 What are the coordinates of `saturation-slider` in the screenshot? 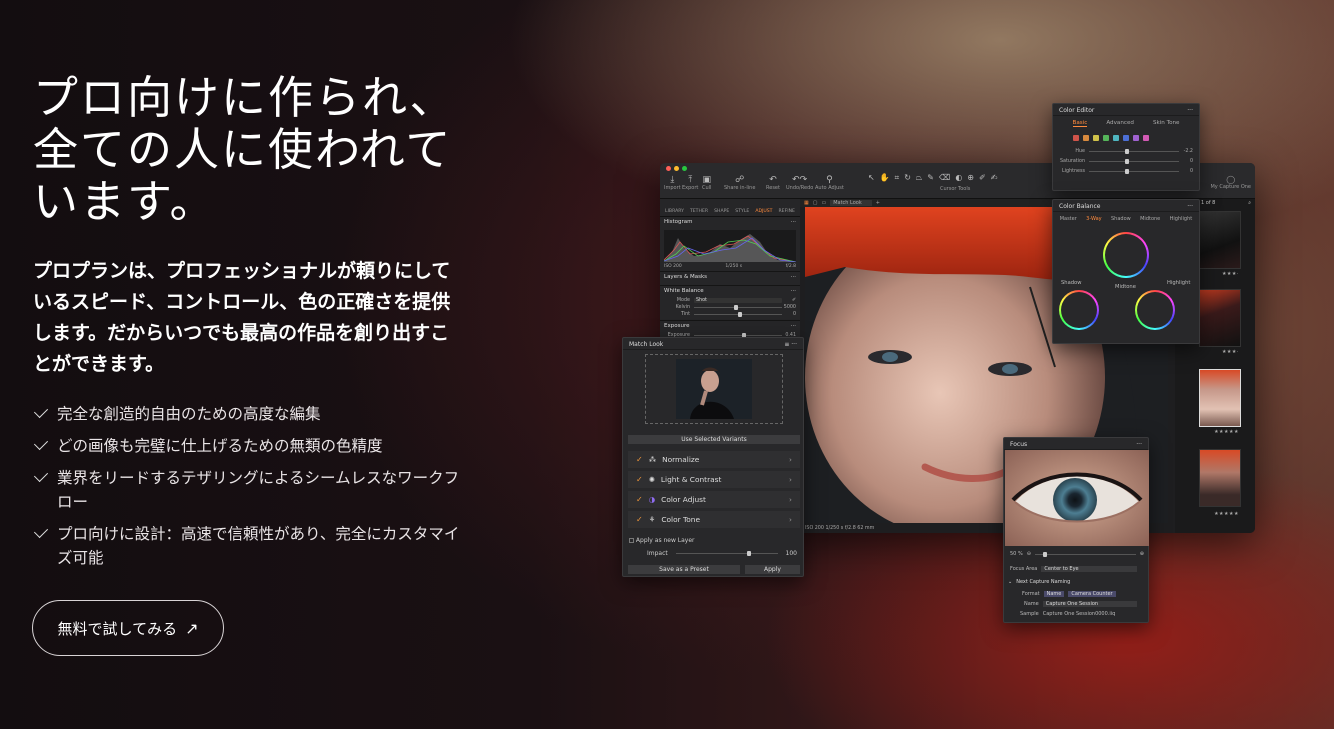 It's located at (1134, 161).